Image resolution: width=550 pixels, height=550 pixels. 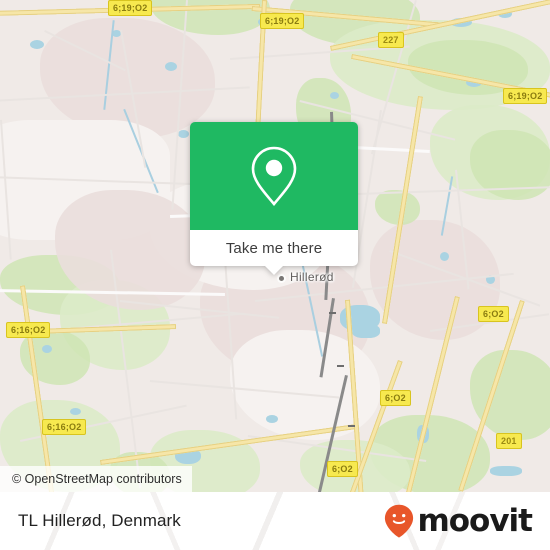 What do you see at coordinates (99, 520) in the screenshot?
I see `station-title: TL Hillerød, Denmark` at bounding box center [99, 520].